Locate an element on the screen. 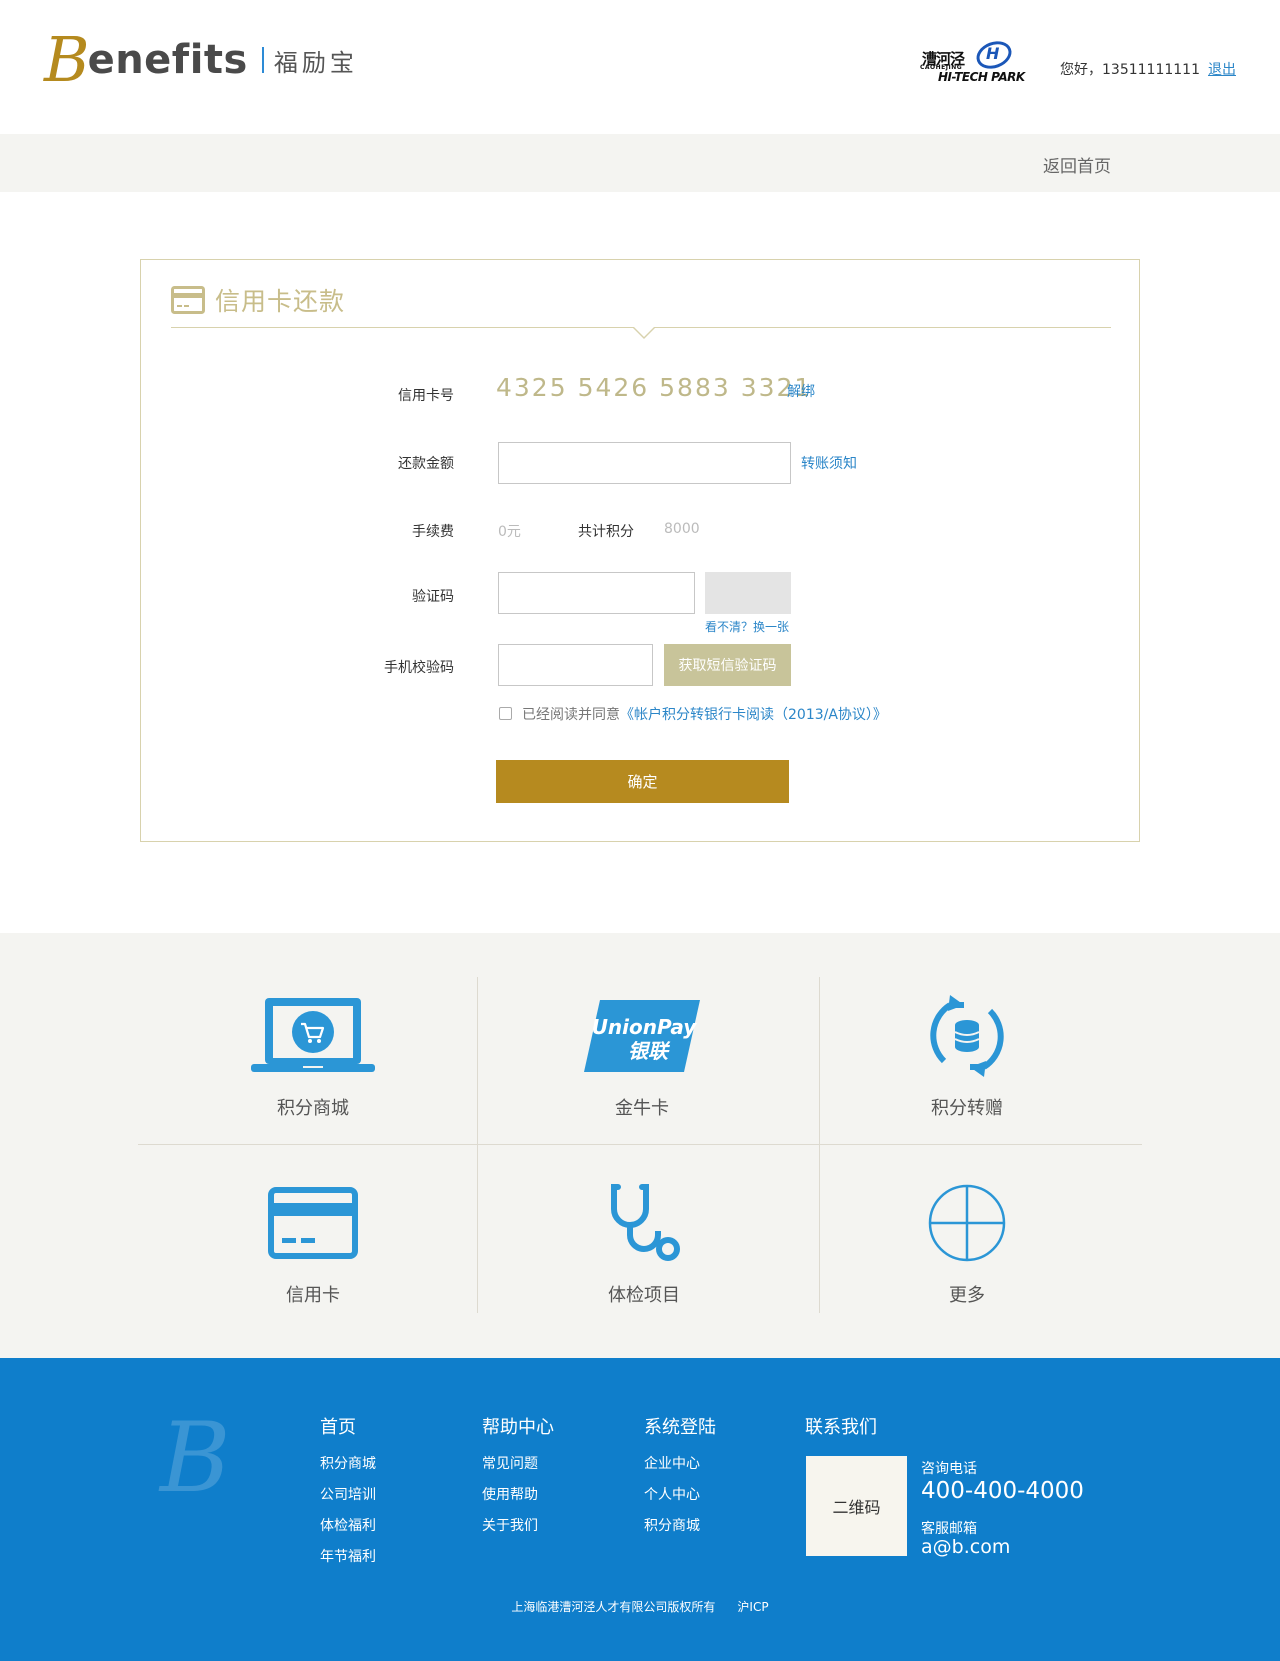 The height and width of the screenshot is (1661, 1280). partner-name-en: HI-TECH PARK is located at coordinates (981, 77).